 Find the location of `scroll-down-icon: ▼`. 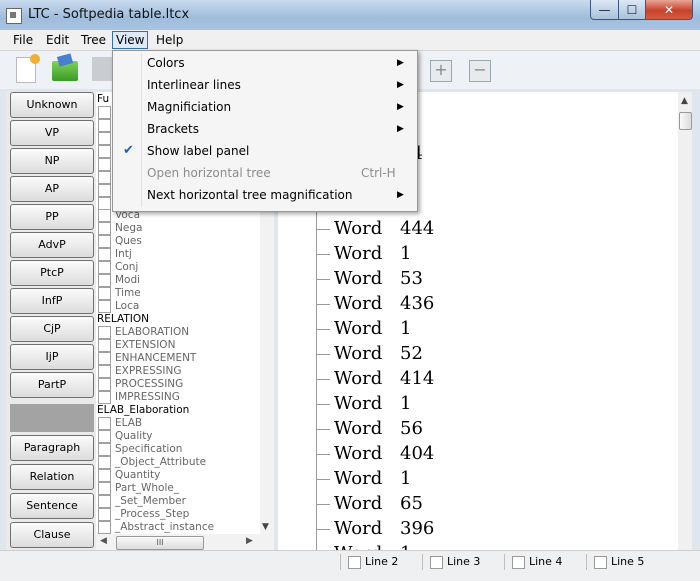

scroll-down-icon: ▼ is located at coordinates (265, 527).